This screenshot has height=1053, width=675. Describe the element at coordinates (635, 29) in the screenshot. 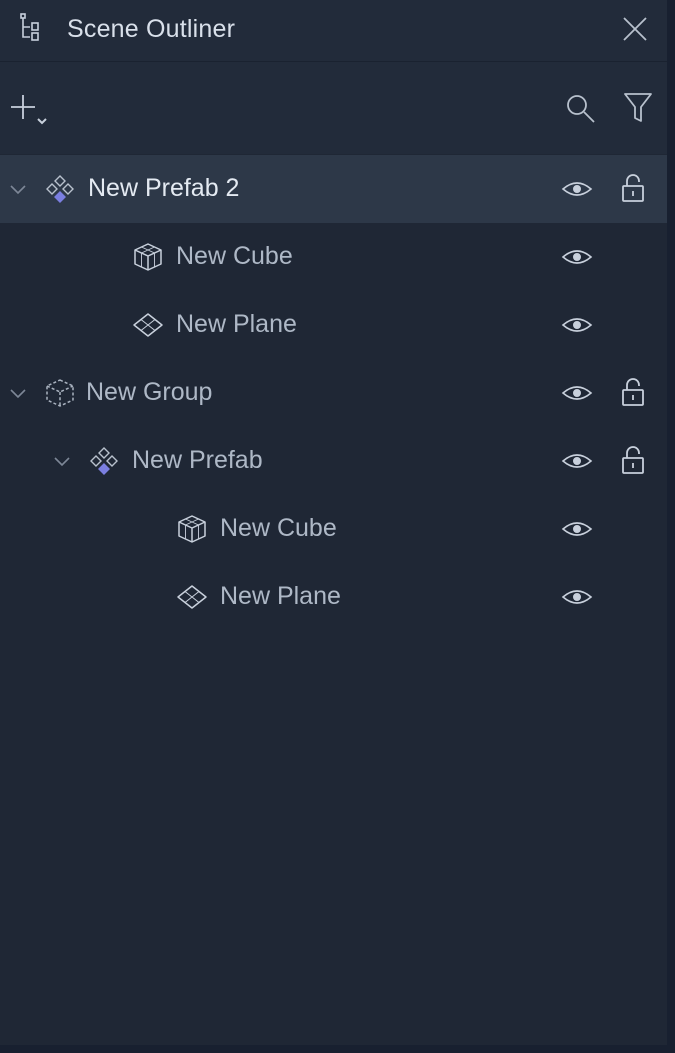

I see `close-icon` at that location.